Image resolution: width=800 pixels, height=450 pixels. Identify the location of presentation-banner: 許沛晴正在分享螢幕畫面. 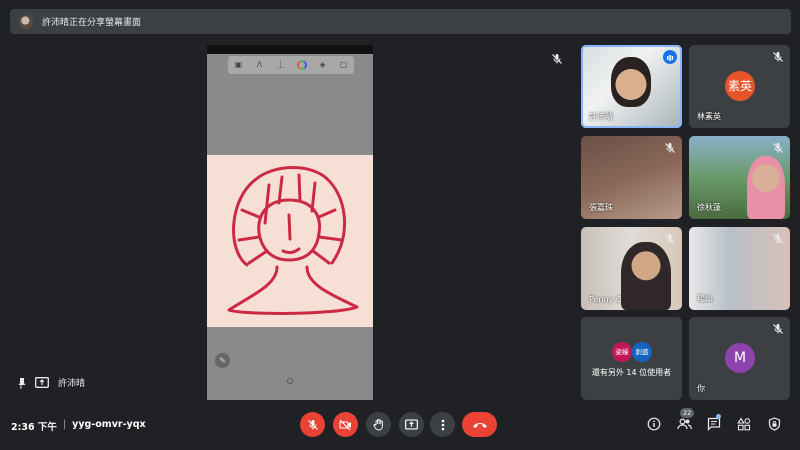
(400, 21).